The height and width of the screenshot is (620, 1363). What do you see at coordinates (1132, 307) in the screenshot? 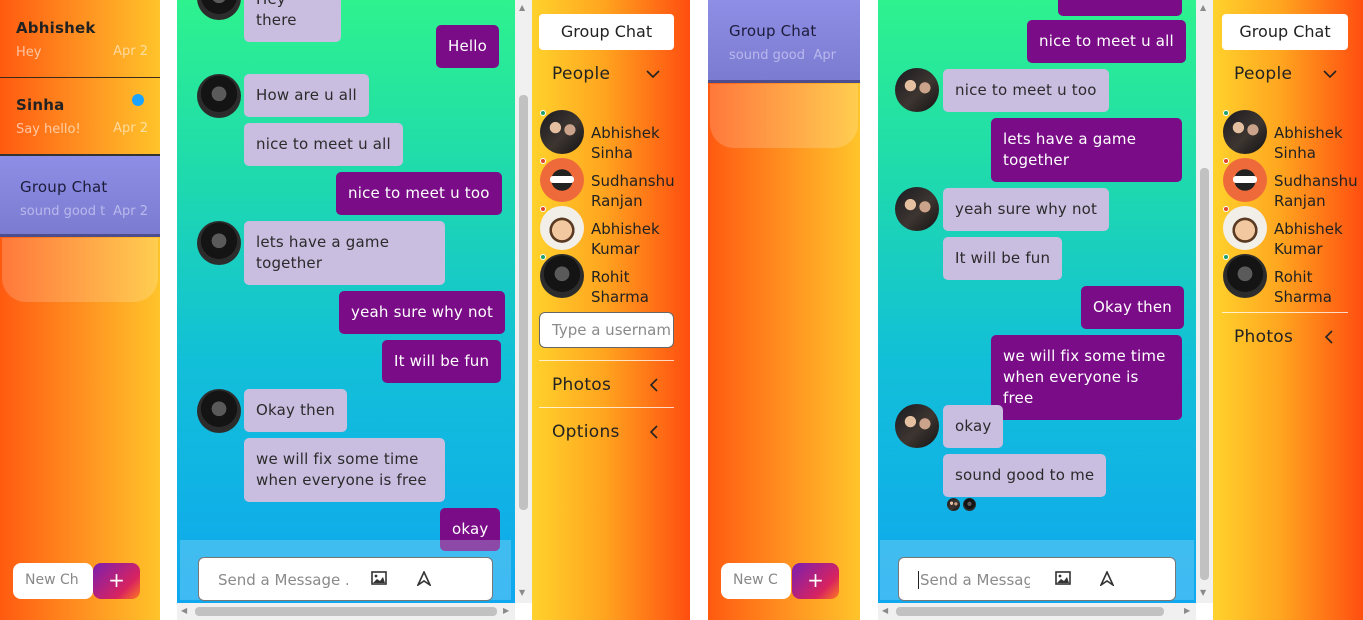
I see `message-outgoing: Okay then` at bounding box center [1132, 307].